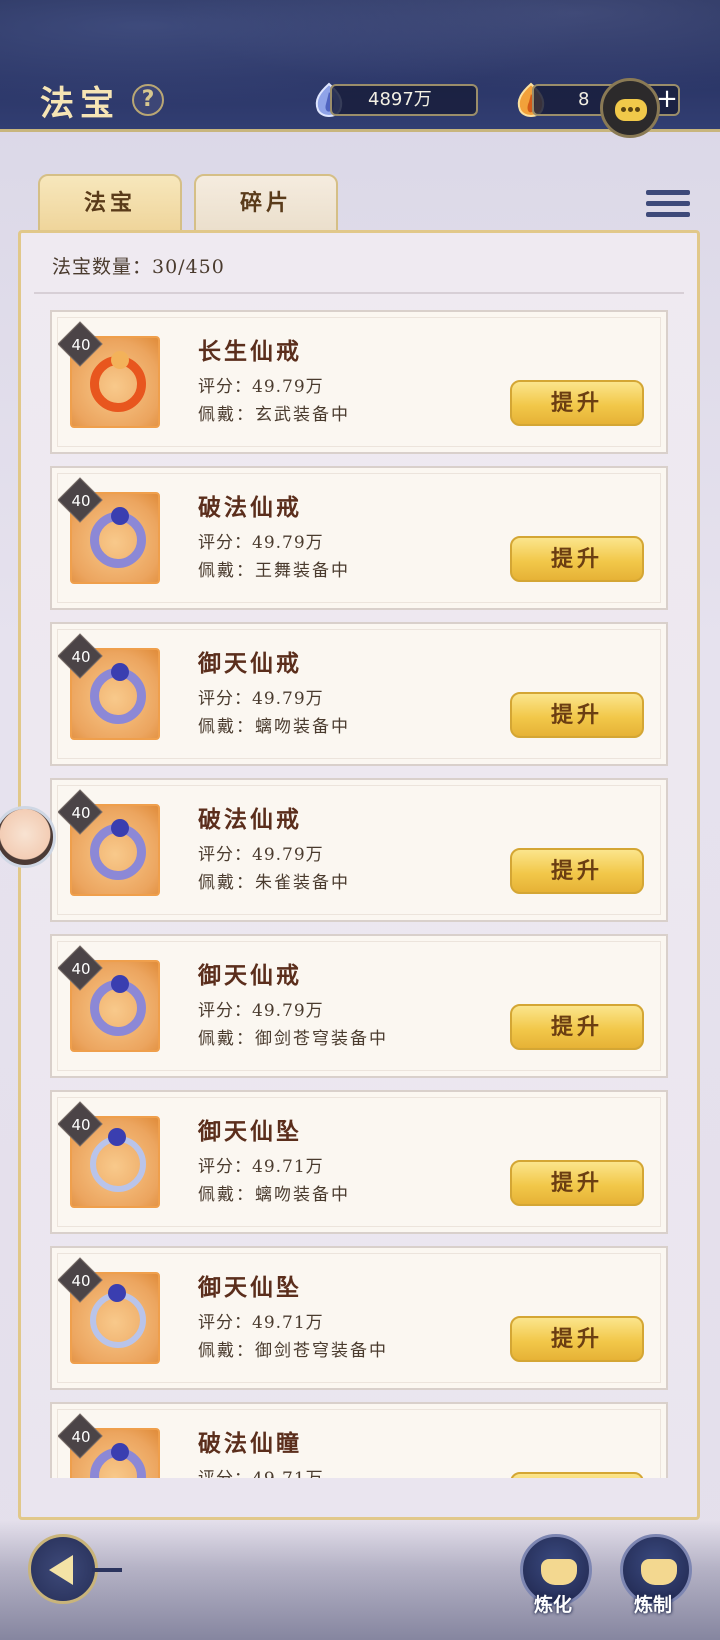 This screenshot has height=1640, width=720. Describe the element at coordinates (250, 351) in the screenshot. I see `item-name: 长生仙戒` at that location.